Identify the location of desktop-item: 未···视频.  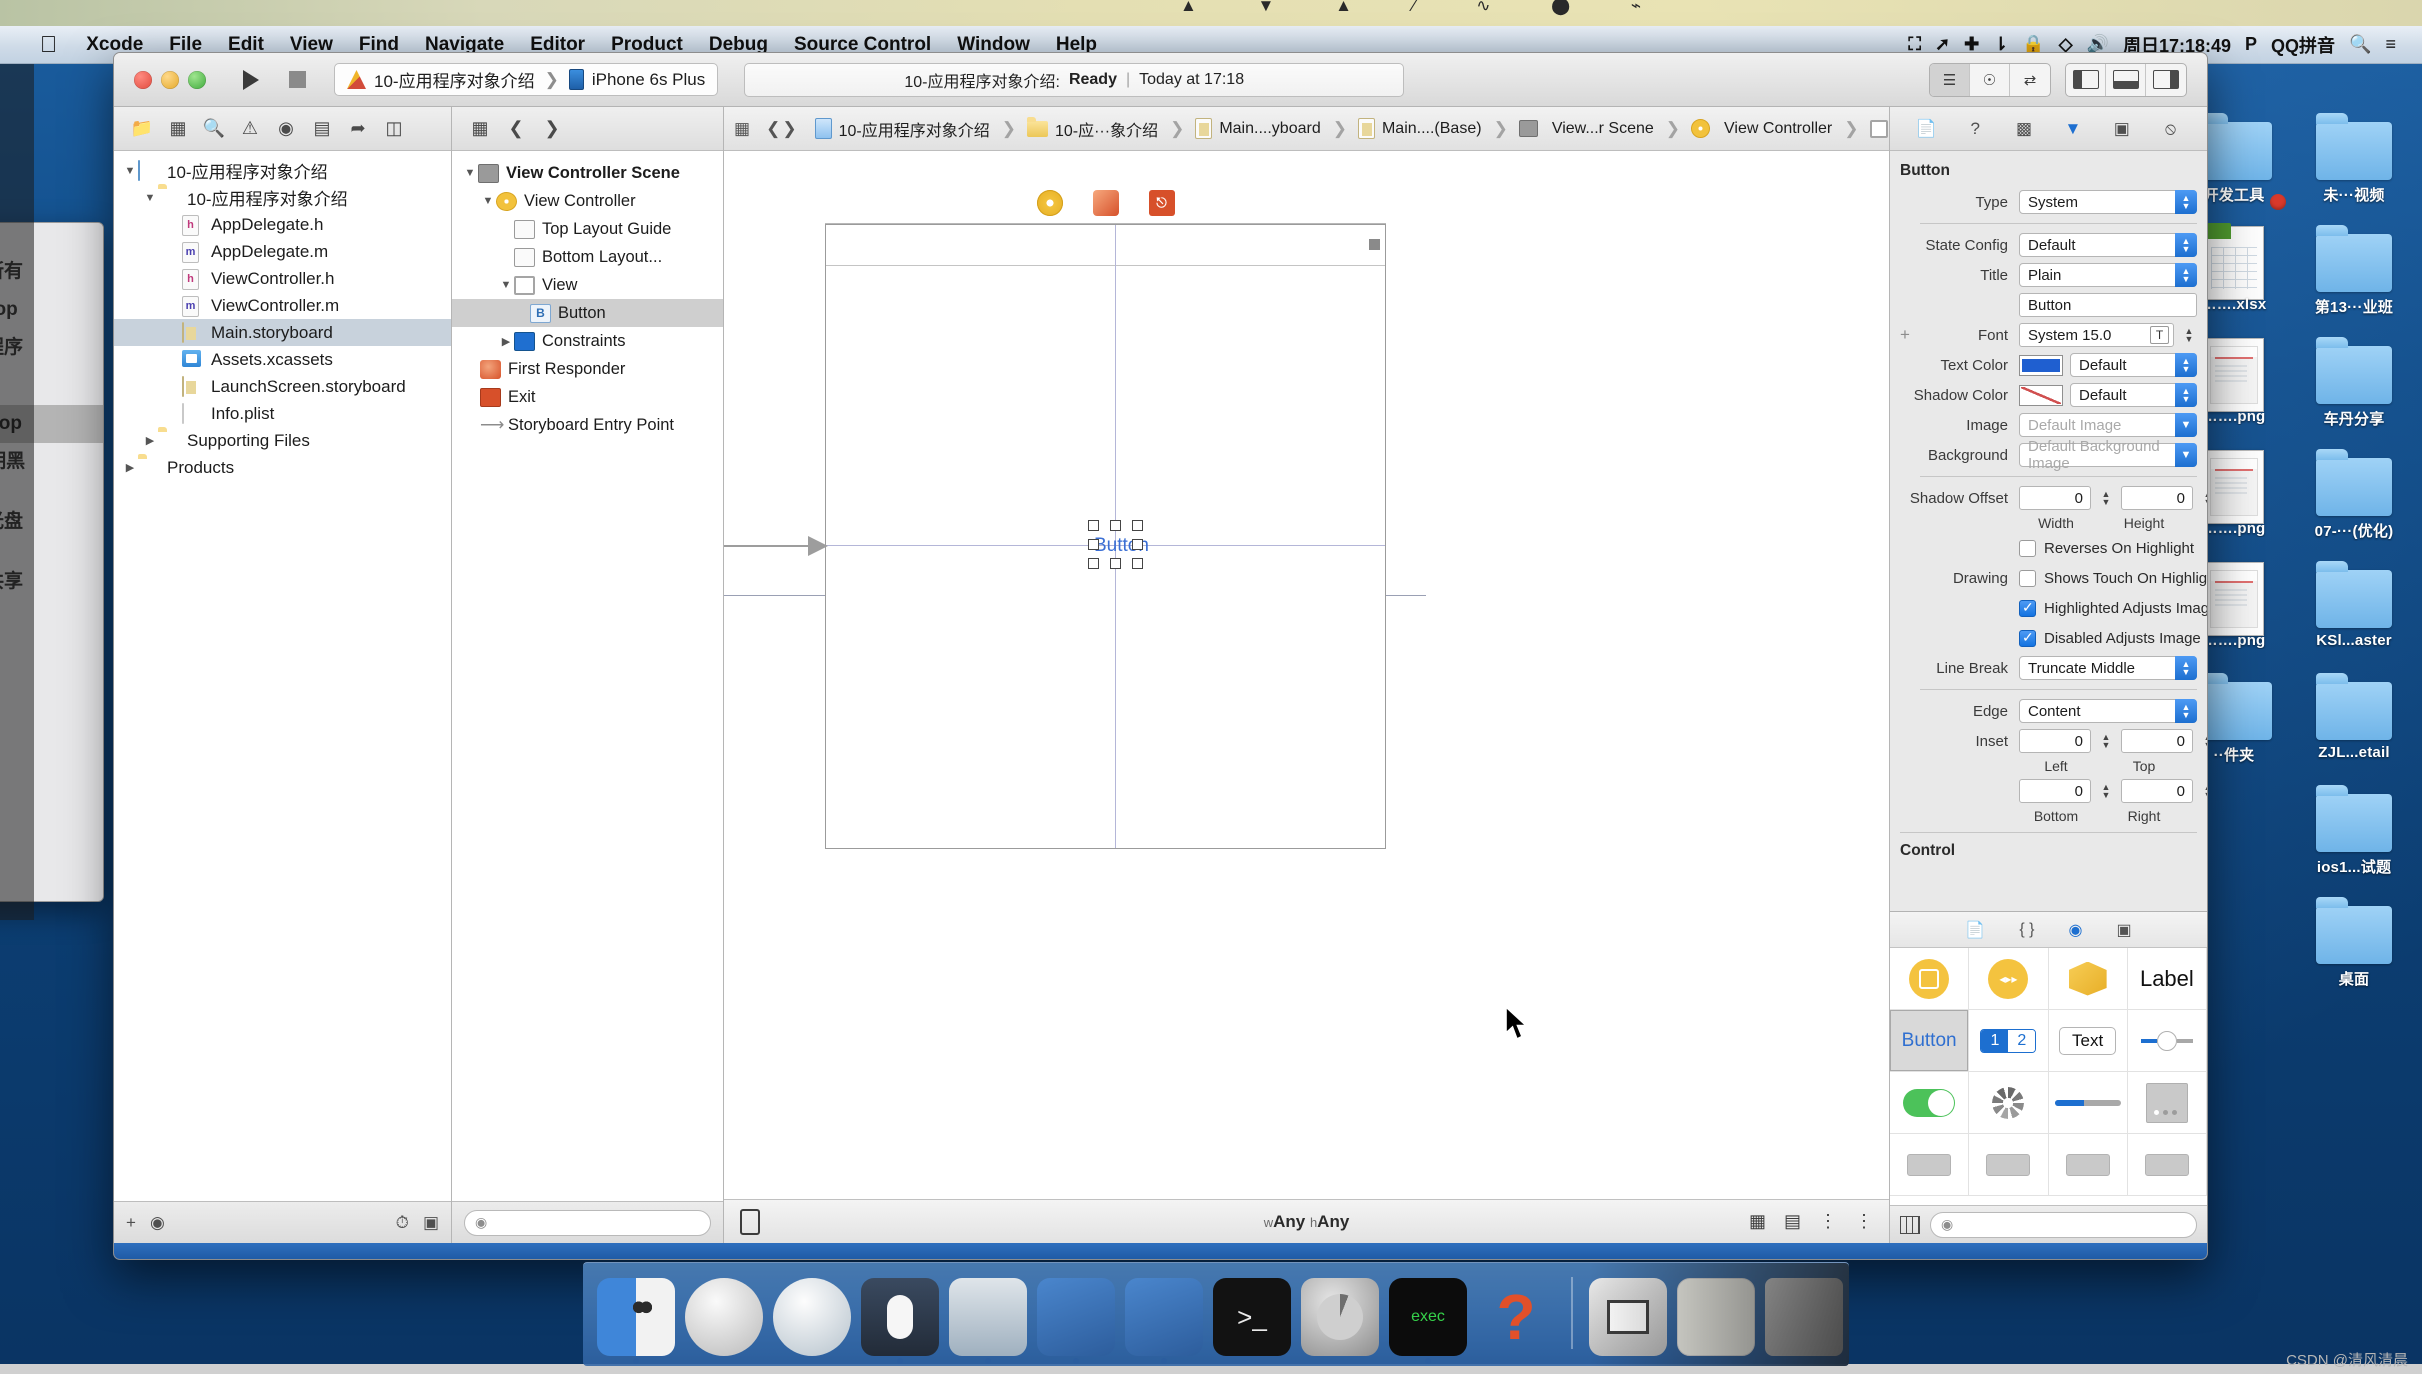
(2338, 160).